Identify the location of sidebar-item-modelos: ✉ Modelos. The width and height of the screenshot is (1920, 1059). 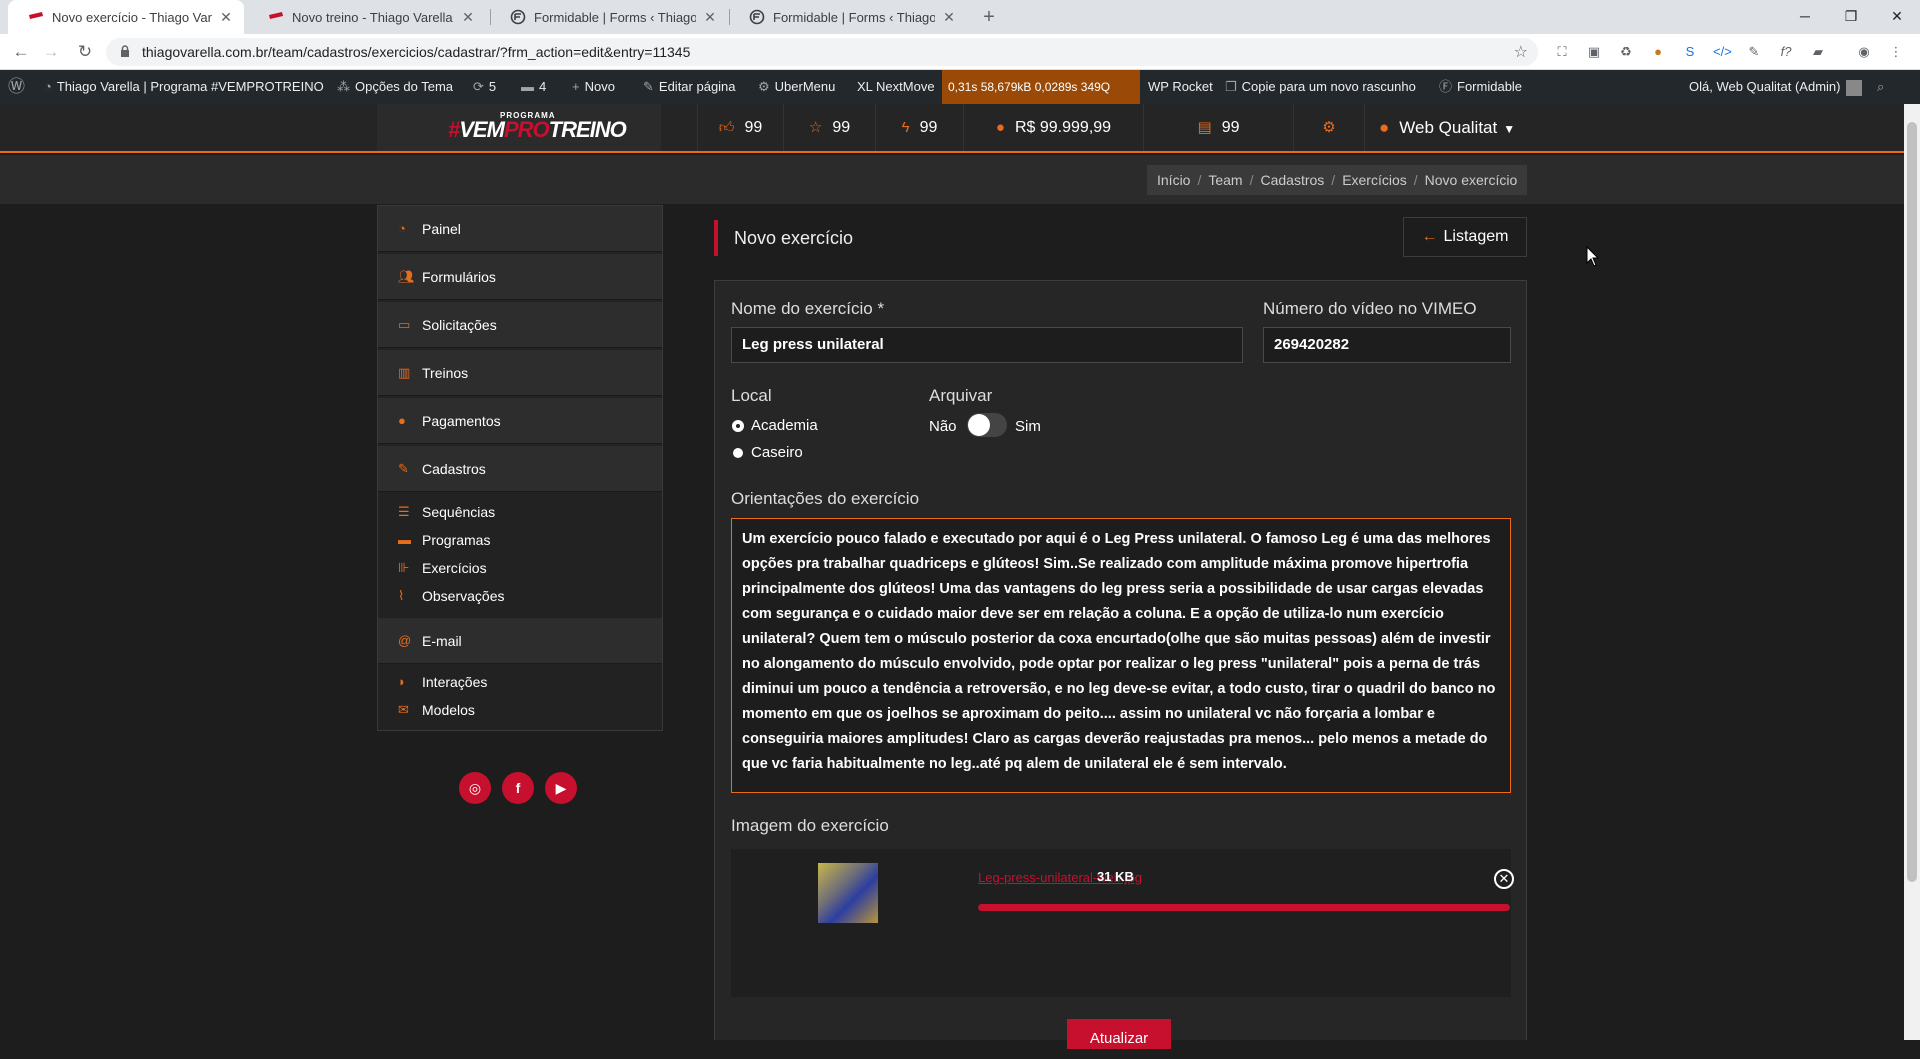
(520, 710).